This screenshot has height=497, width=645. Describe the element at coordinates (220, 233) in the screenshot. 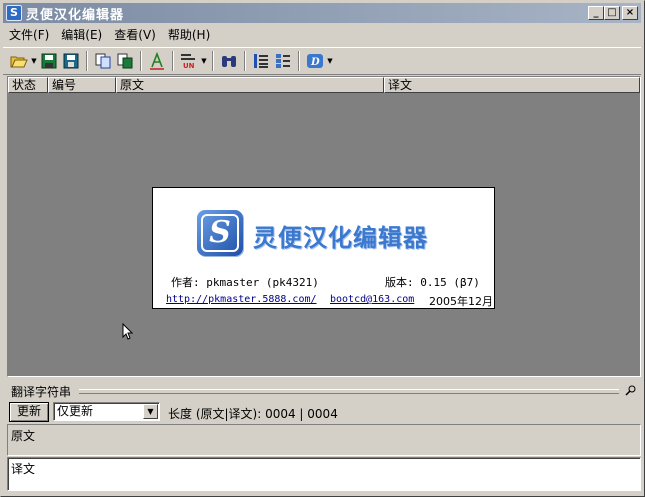

I see `splash-logo-icon: S` at that location.